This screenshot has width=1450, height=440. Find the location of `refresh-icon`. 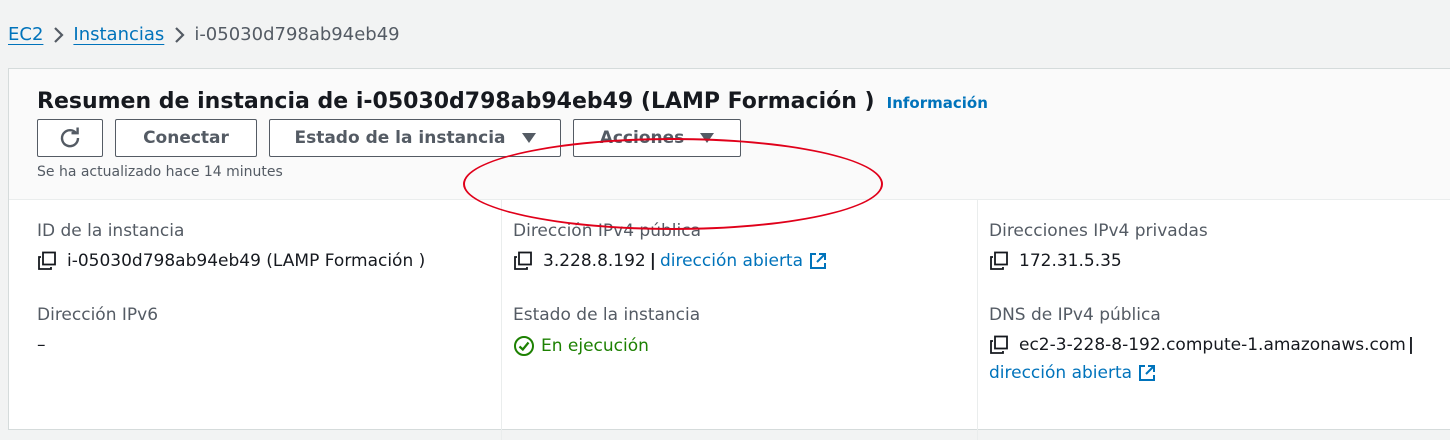

refresh-icon is located at coordinates (70, 137).